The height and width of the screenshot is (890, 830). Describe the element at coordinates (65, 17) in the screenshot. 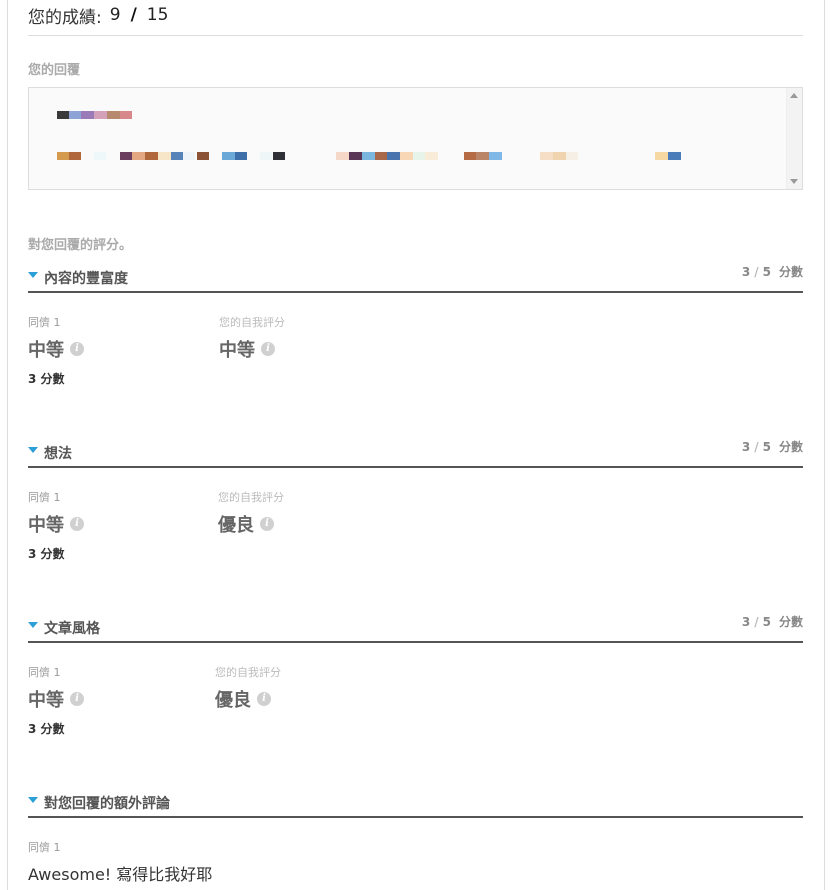

I see `score-label: 您的成績:` at that location.